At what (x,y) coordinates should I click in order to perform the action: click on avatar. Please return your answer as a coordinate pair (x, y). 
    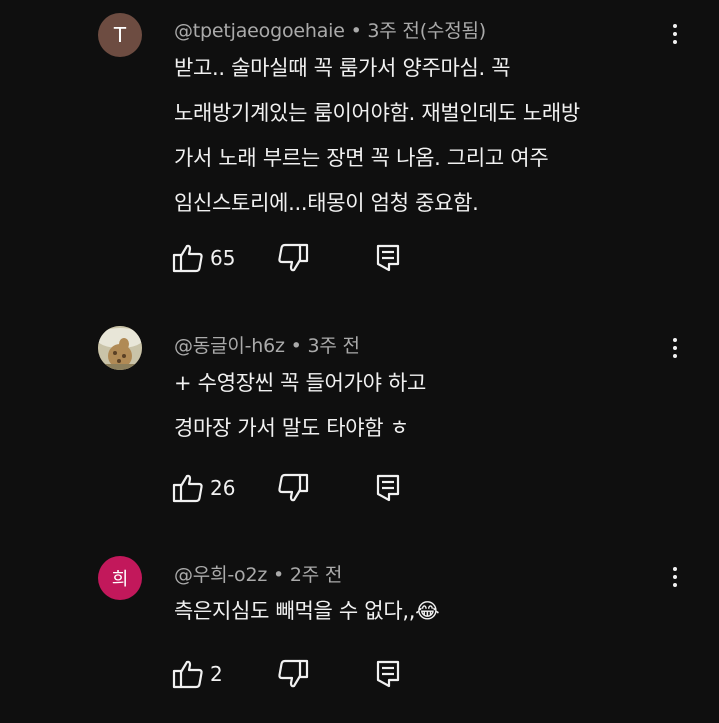
    Looking at the image, I should click on (120, 348).